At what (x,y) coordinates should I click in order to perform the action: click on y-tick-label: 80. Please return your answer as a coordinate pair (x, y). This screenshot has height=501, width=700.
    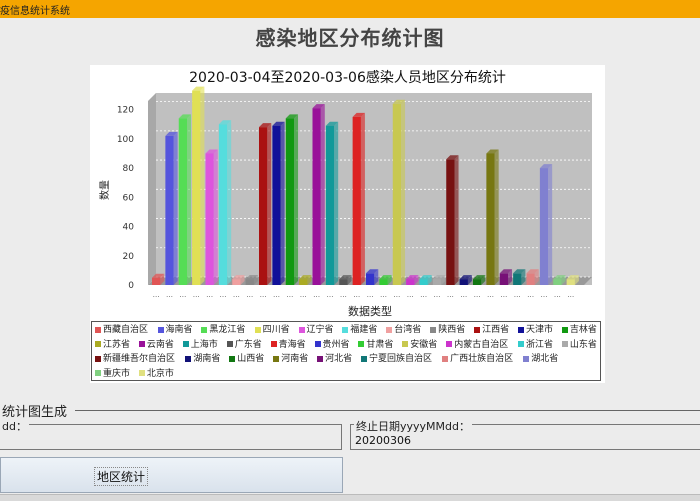
    Looking at the image, I should click on (129, 169).